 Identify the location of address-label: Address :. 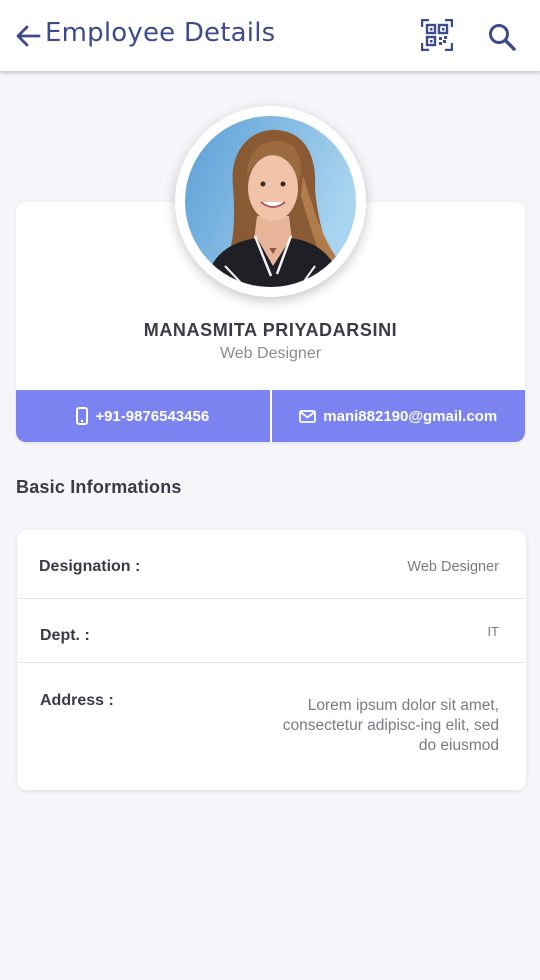
(77, 700).